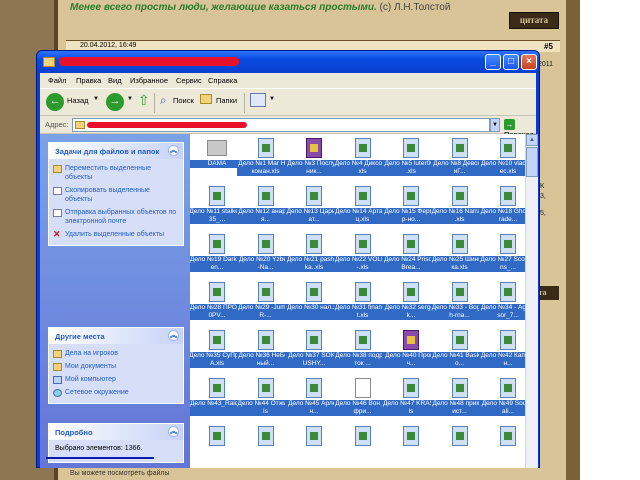  What do you see at coordinates (97, 392) in the screenshot?
I see `place-network-label: Сетевое окружение` at bounding box center [97, 392].